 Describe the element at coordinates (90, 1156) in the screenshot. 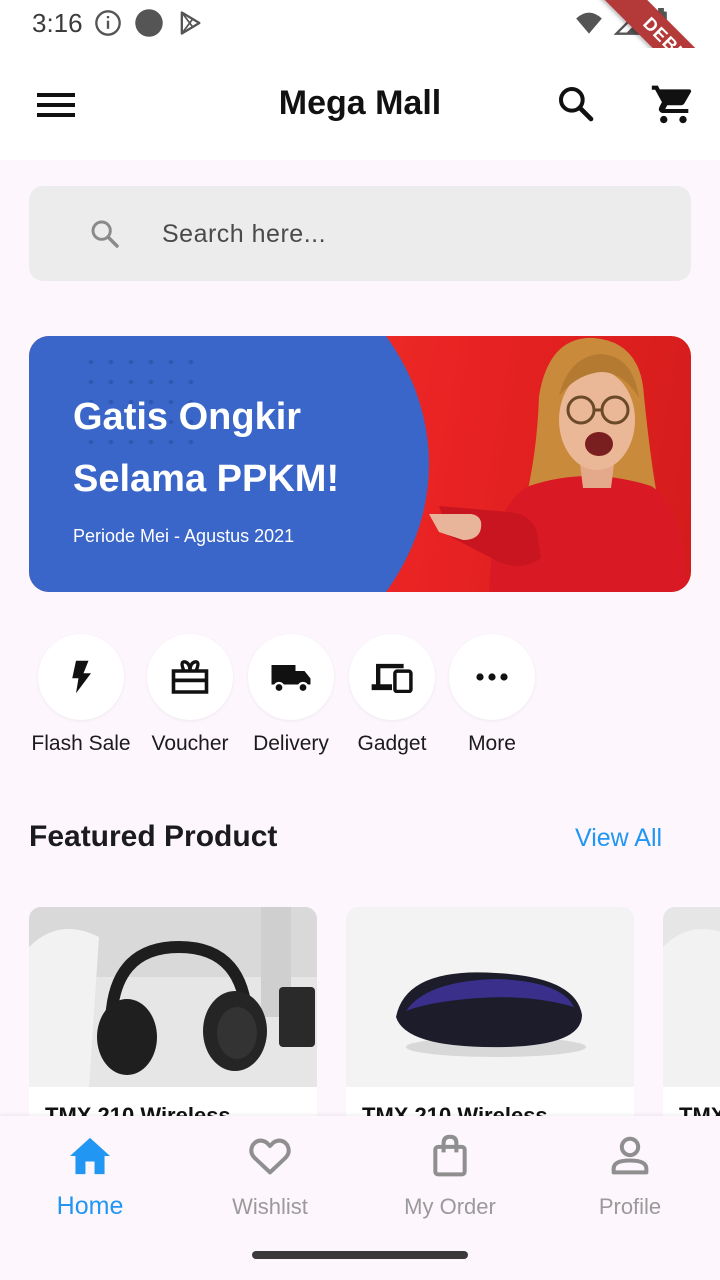

I see `home-icon` at that location.